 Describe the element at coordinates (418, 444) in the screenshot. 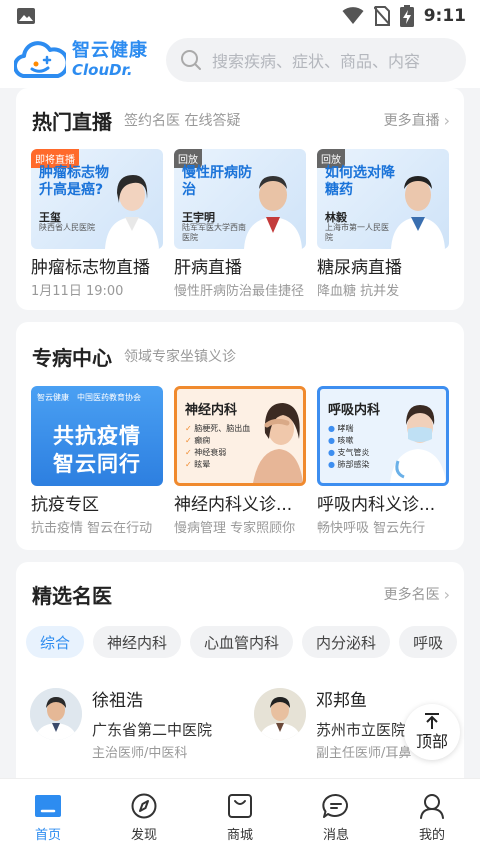

I see `doctor-with-mask-photo` at that location.